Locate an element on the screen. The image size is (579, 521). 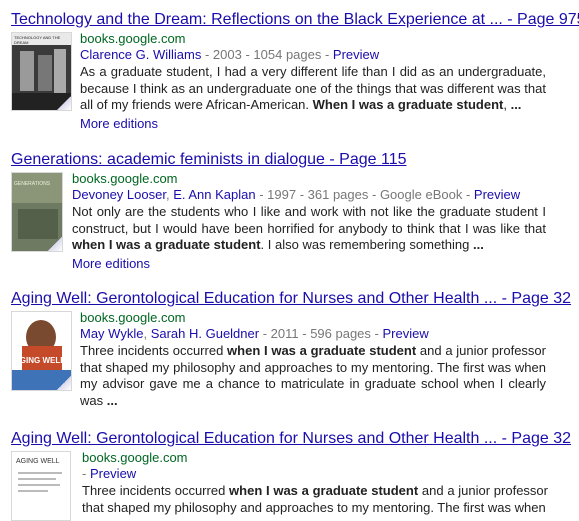
book-cover-thumbnail: GENERATIONS is located at coordinates (37, 212).